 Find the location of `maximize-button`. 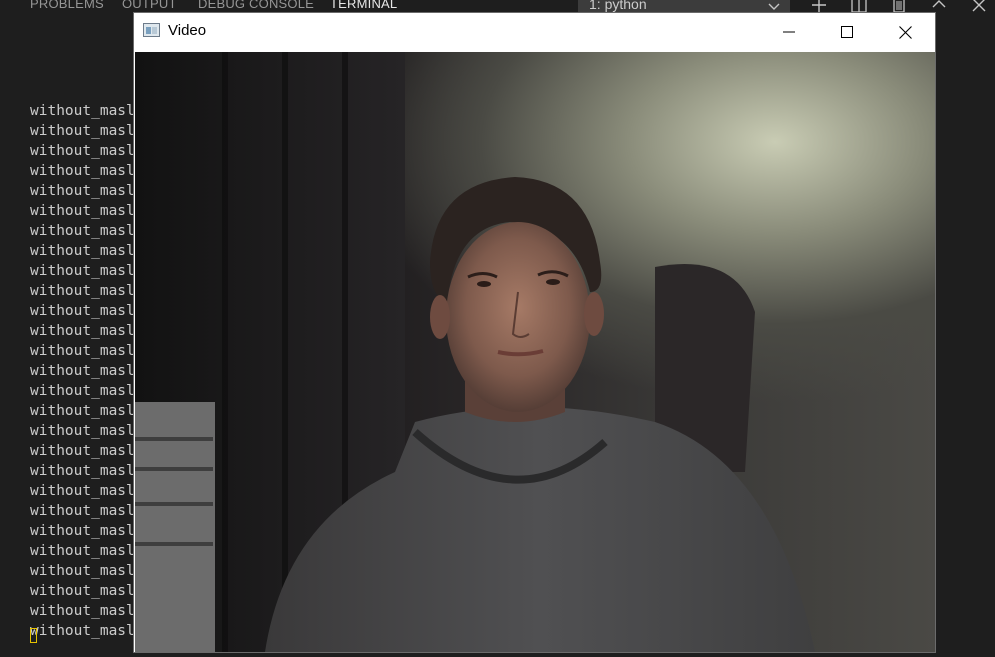

maximize-button is located at coordinates (847, 32).